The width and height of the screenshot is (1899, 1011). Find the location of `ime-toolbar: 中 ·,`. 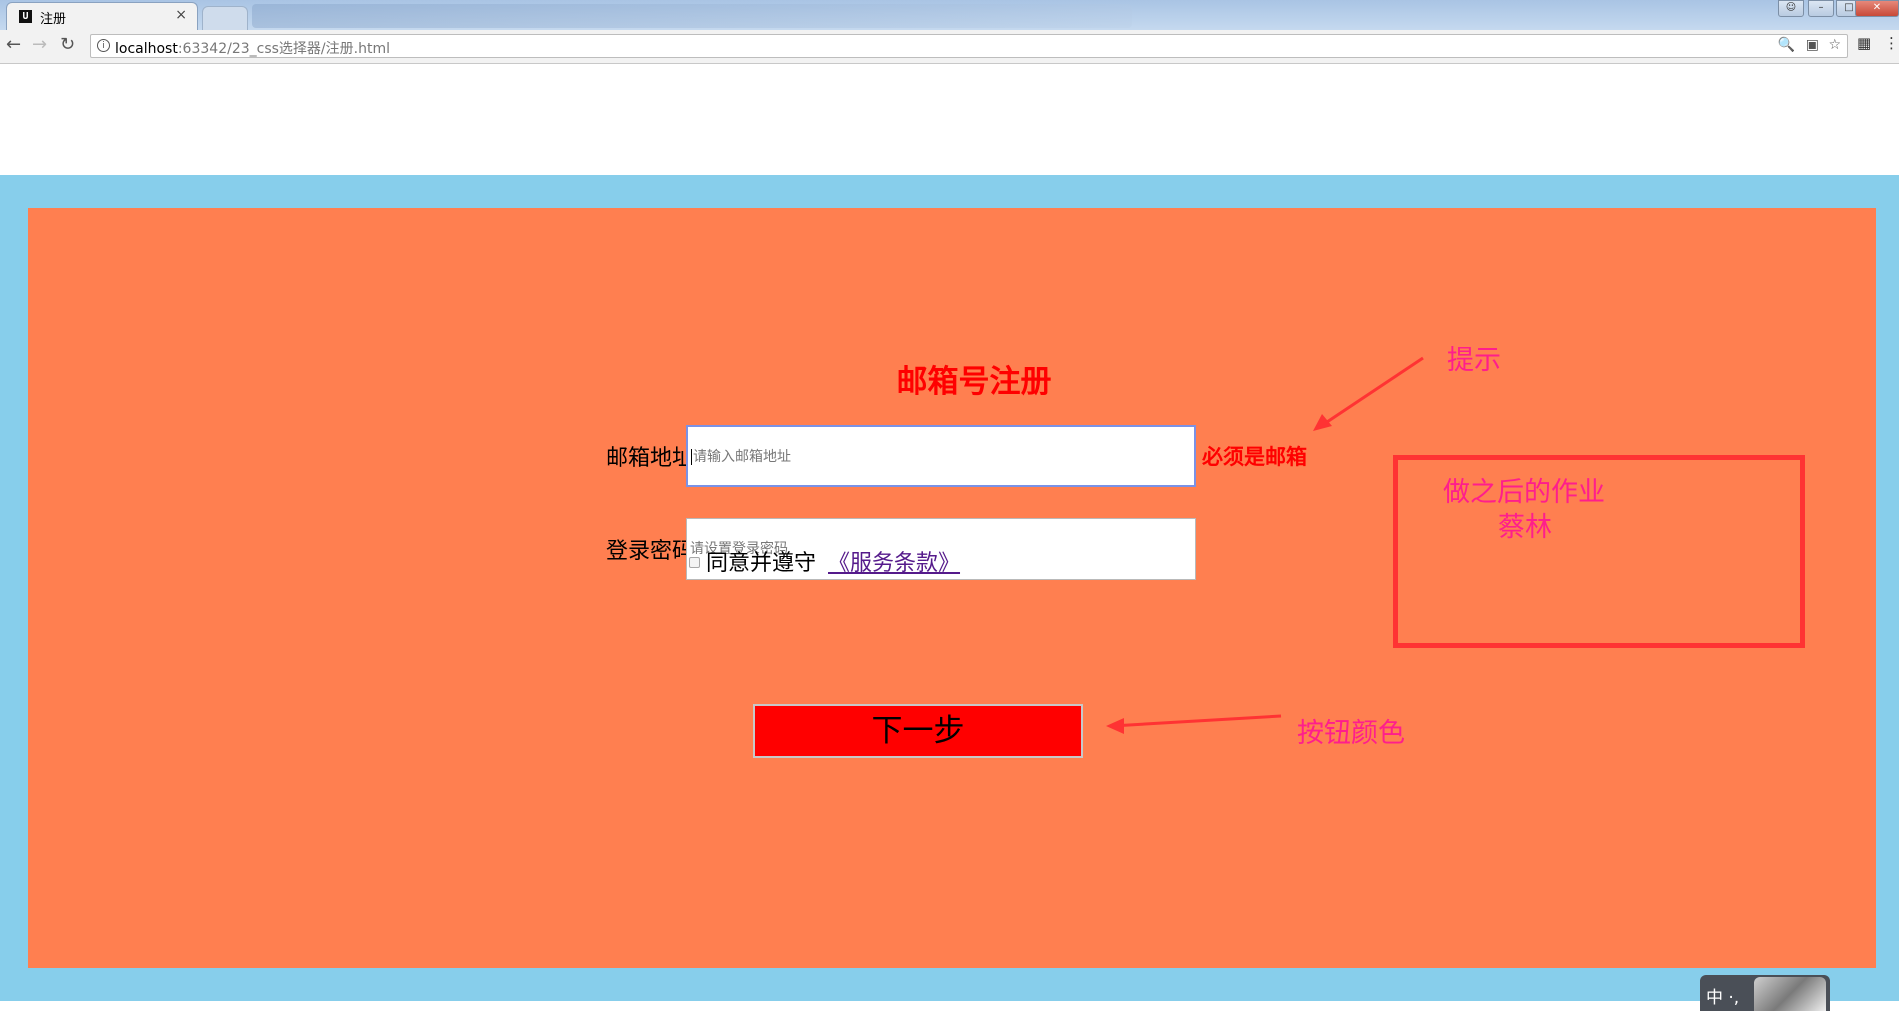

ime-toolbar: 中 ·, is located at coordinates (1765, 993).